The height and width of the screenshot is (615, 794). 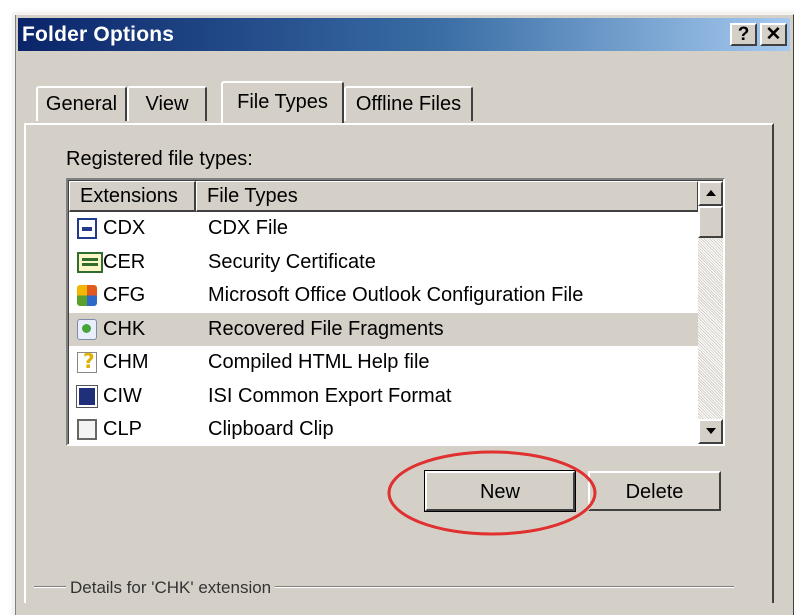 What do you see at coordinates (271, 429) in the screenshot?
I see `file-type-cell: Clipboard Clip` at bounding box center [271, 429].